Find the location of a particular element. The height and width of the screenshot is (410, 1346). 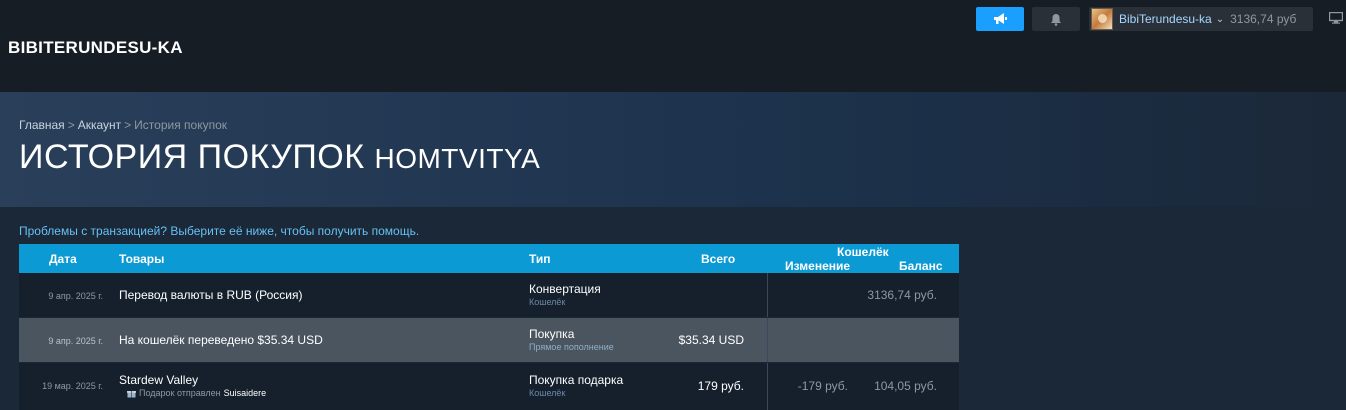

megaphone-icon is located at coordinates (1000, 18).